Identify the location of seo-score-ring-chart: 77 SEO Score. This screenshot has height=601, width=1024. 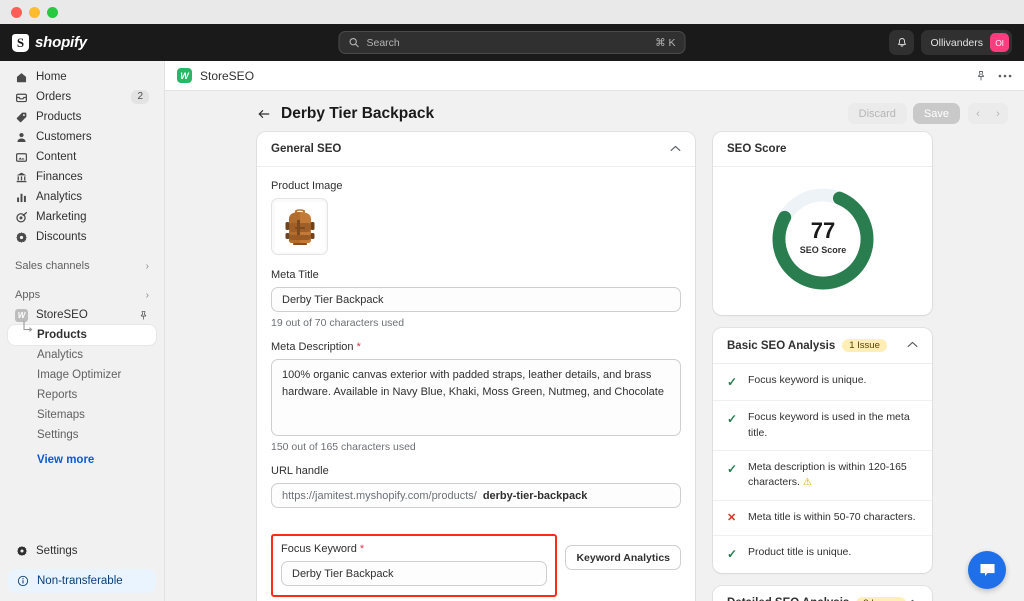
(822, 239).